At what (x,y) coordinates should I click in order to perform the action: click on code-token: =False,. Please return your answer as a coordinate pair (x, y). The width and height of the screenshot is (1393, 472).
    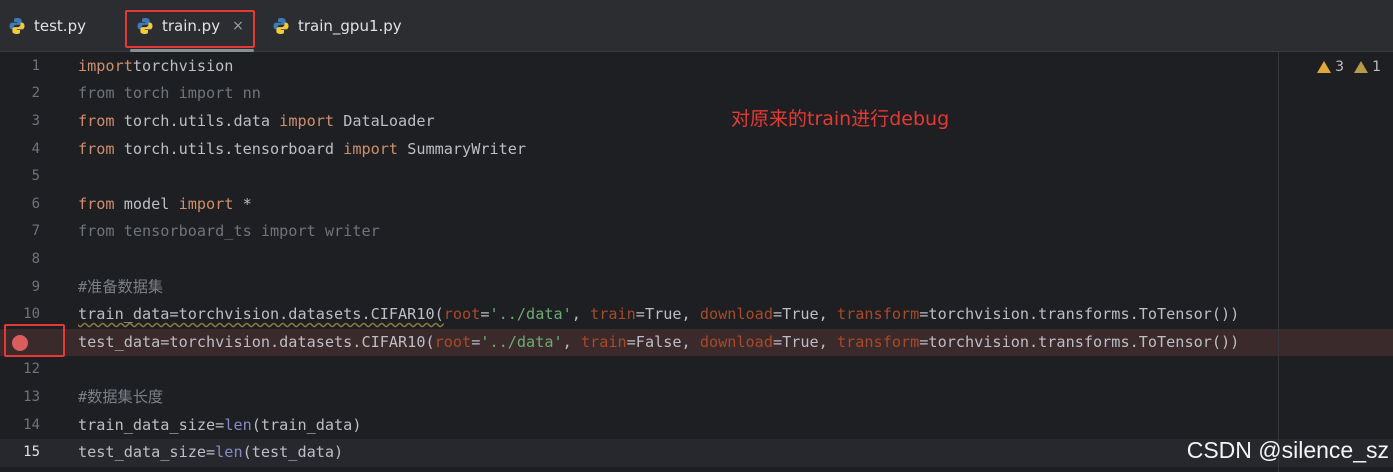
    Looking at the image, I should click on (663, 341).